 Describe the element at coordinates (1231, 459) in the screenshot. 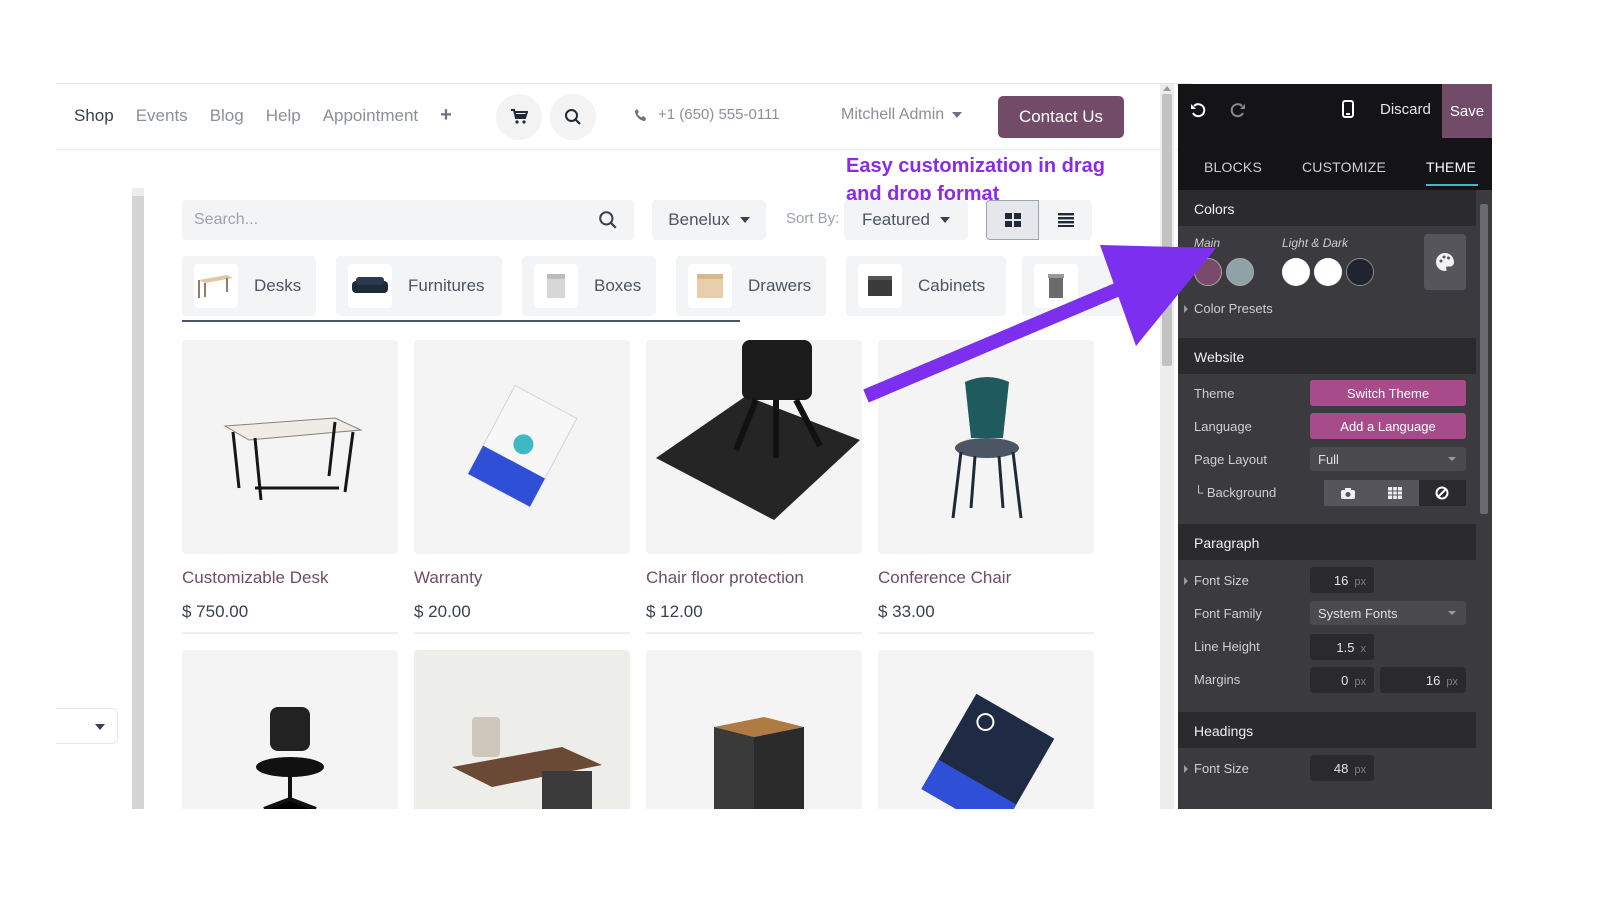

I see `page-layout-label: Page Layout` at that location.